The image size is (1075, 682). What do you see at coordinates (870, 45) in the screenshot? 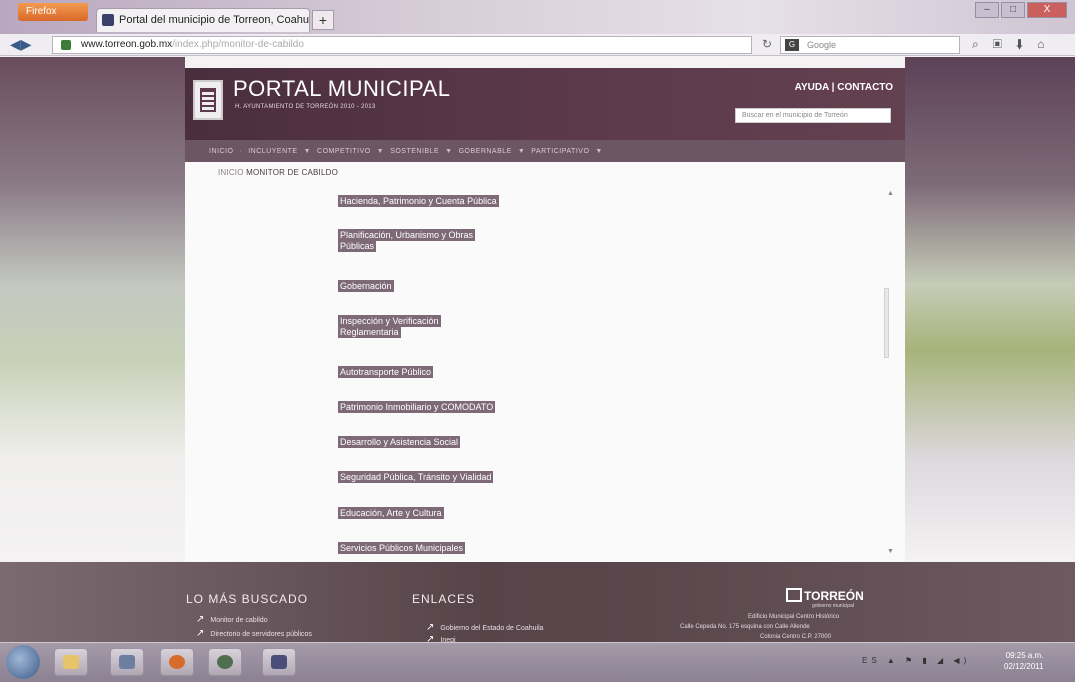
I see `browser-search-input: G Google` at bounding box center [870, 45].